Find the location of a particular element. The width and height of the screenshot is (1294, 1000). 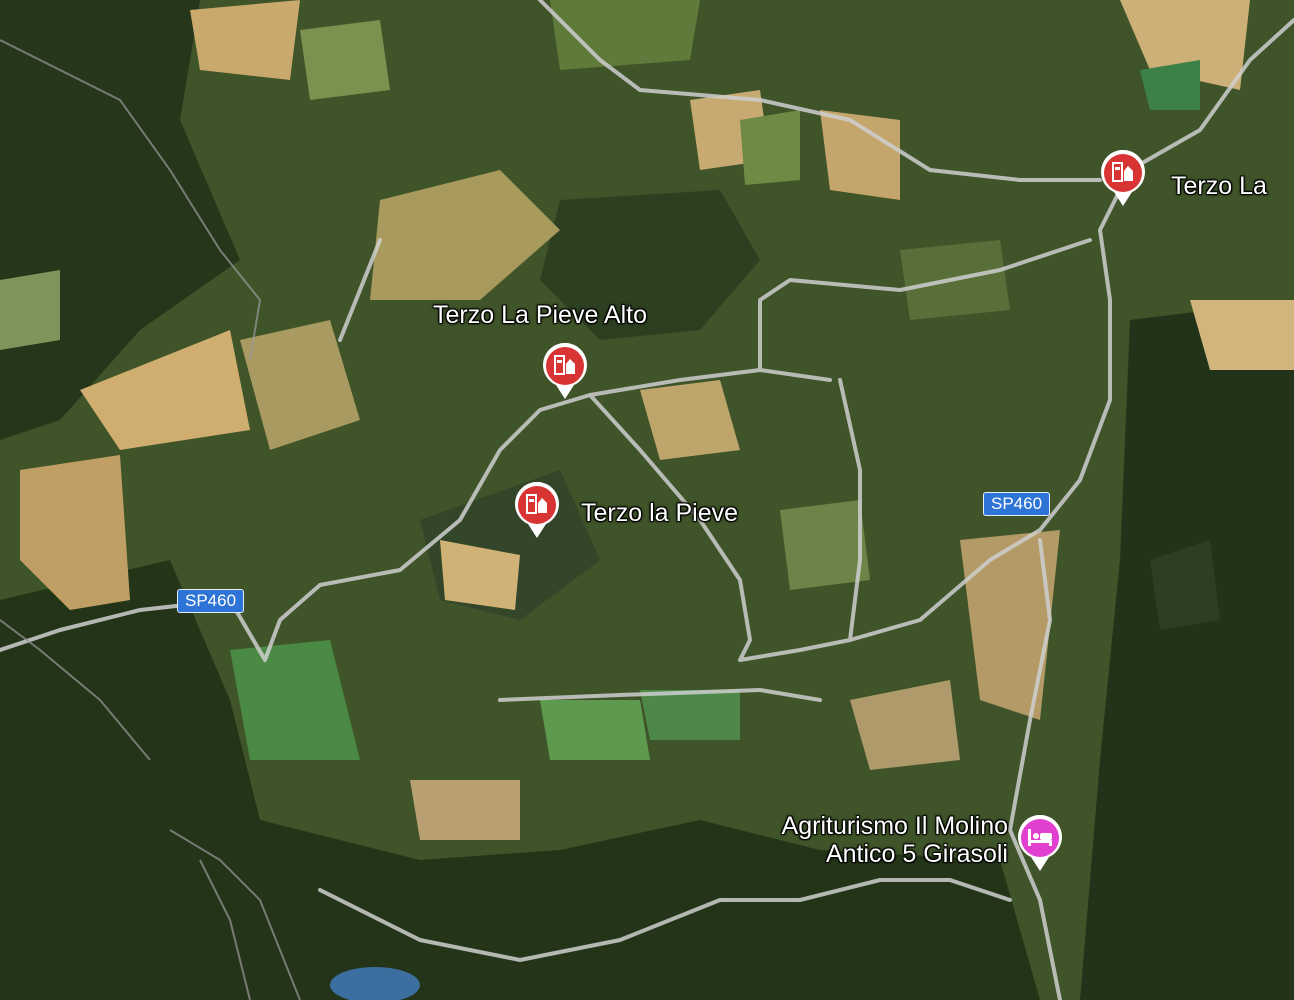

place-label-terzo-la: Terzo La is located at coordinates (1219, 186).